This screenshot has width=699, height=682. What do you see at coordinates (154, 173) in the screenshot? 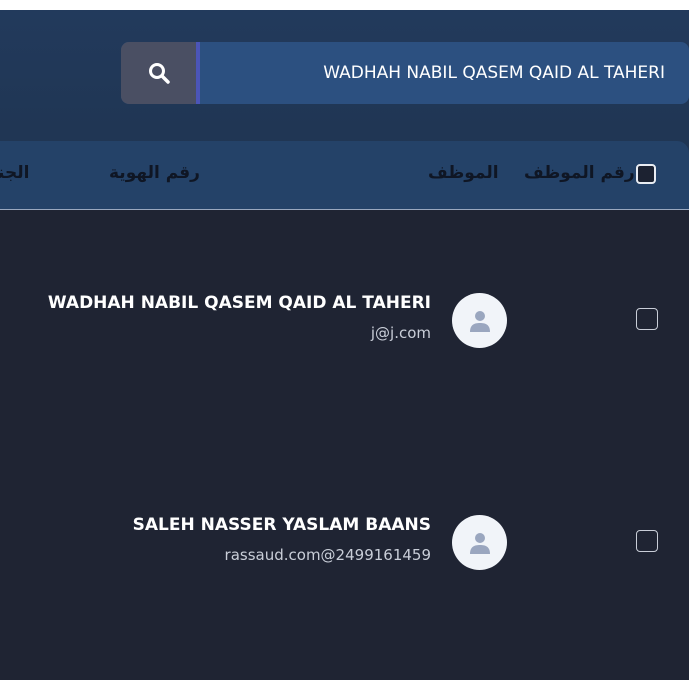
I see `column-header-id-number: رقم الهوية` at bounding box center [154, 173].